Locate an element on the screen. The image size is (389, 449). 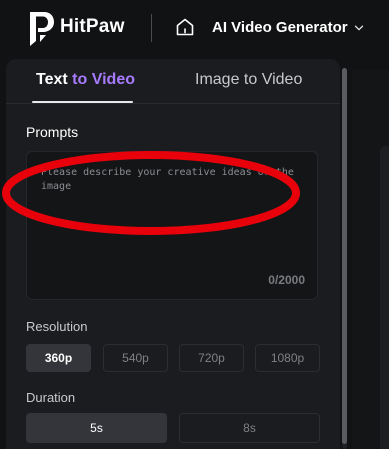
resolution-option-540p: 540p is located at coordinates (135, 358).